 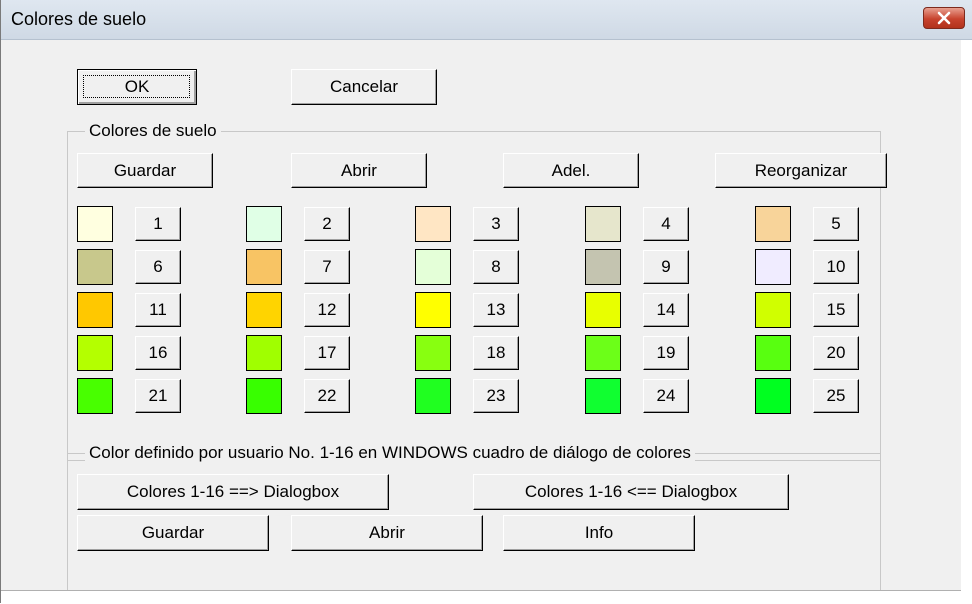 I want to click on user-save-label: Guardar, so click(x=173, y=532).